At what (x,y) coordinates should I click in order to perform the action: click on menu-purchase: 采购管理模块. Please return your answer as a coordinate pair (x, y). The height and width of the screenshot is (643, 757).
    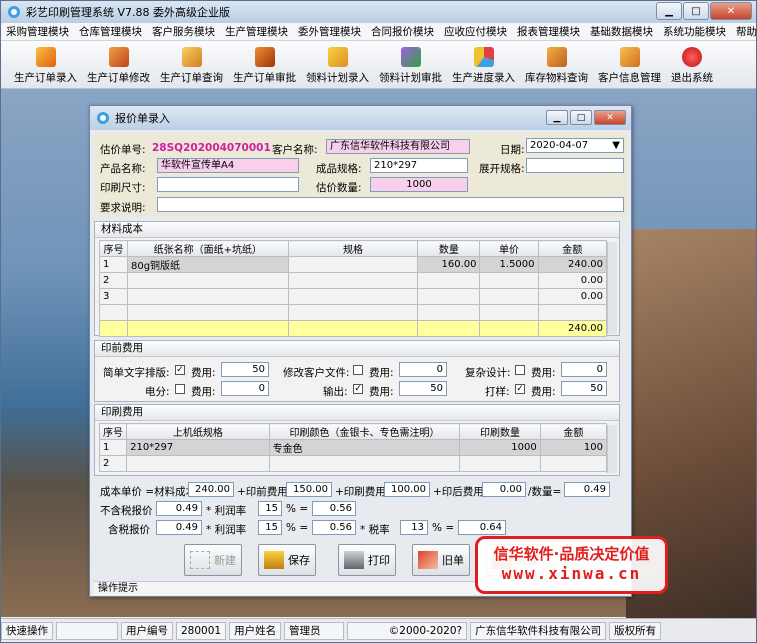
    Looking at the image, I should click on (37, 31).